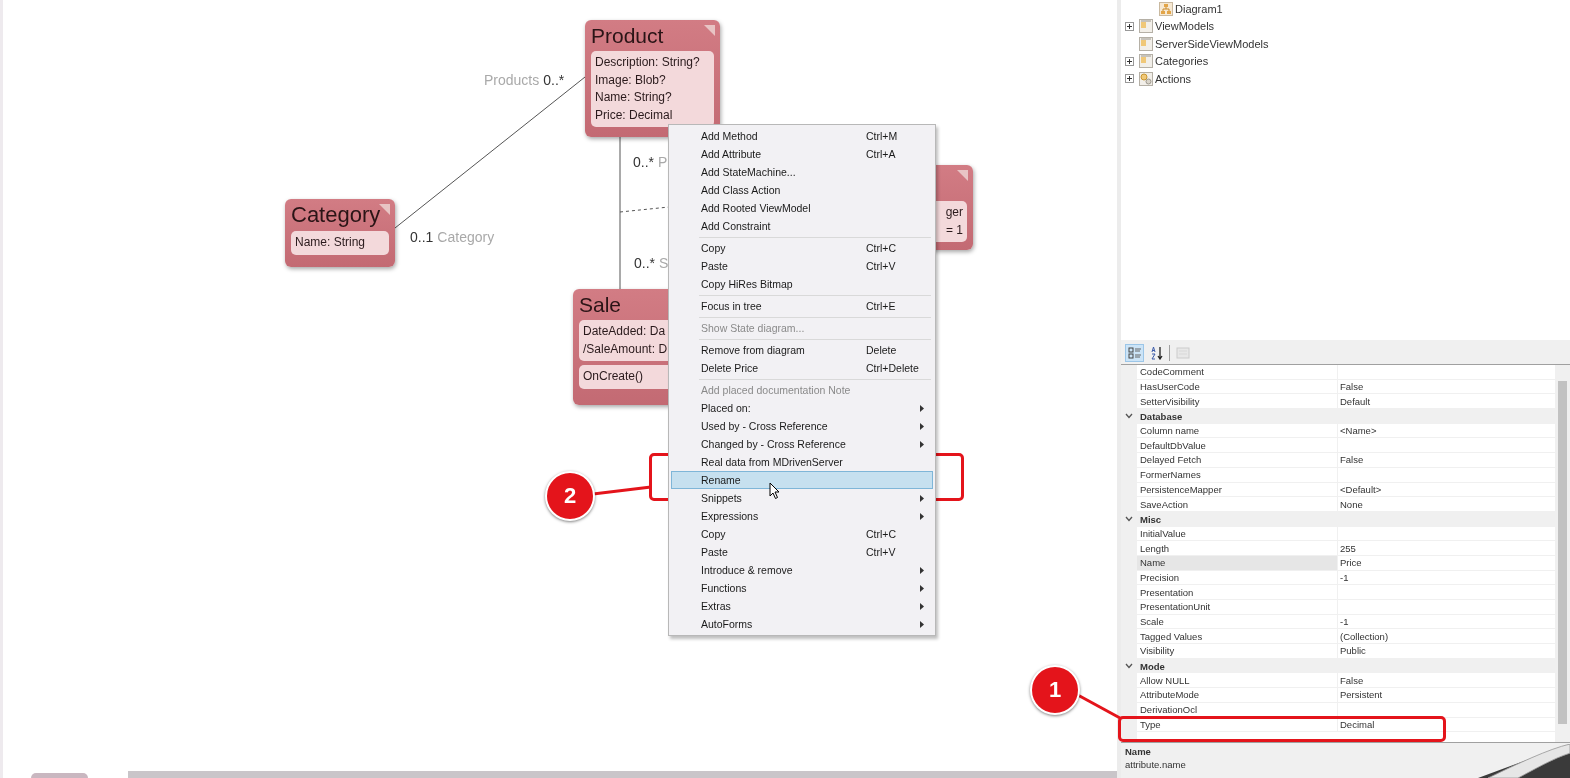 This screenshot has height=778, width=1570. What do you see at coordinates (466, 237) in the screenshot?
I see `role-label: Category` at bounding box center [466, 237].